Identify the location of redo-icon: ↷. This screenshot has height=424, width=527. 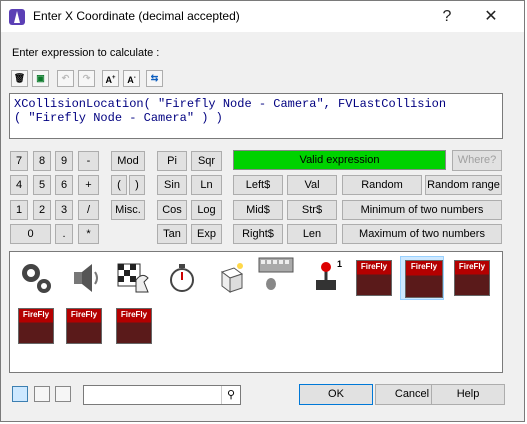
(86, 78).